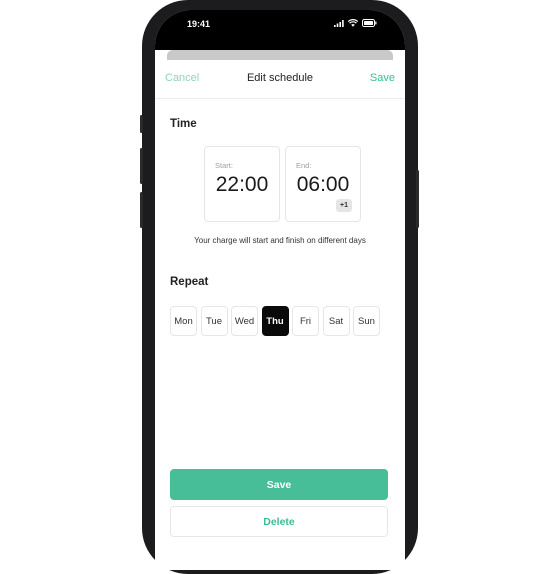 Image resolution: width=560 pixels, height=574 pixels. I want to click on nav-save-button: Save, so click(382, 78).